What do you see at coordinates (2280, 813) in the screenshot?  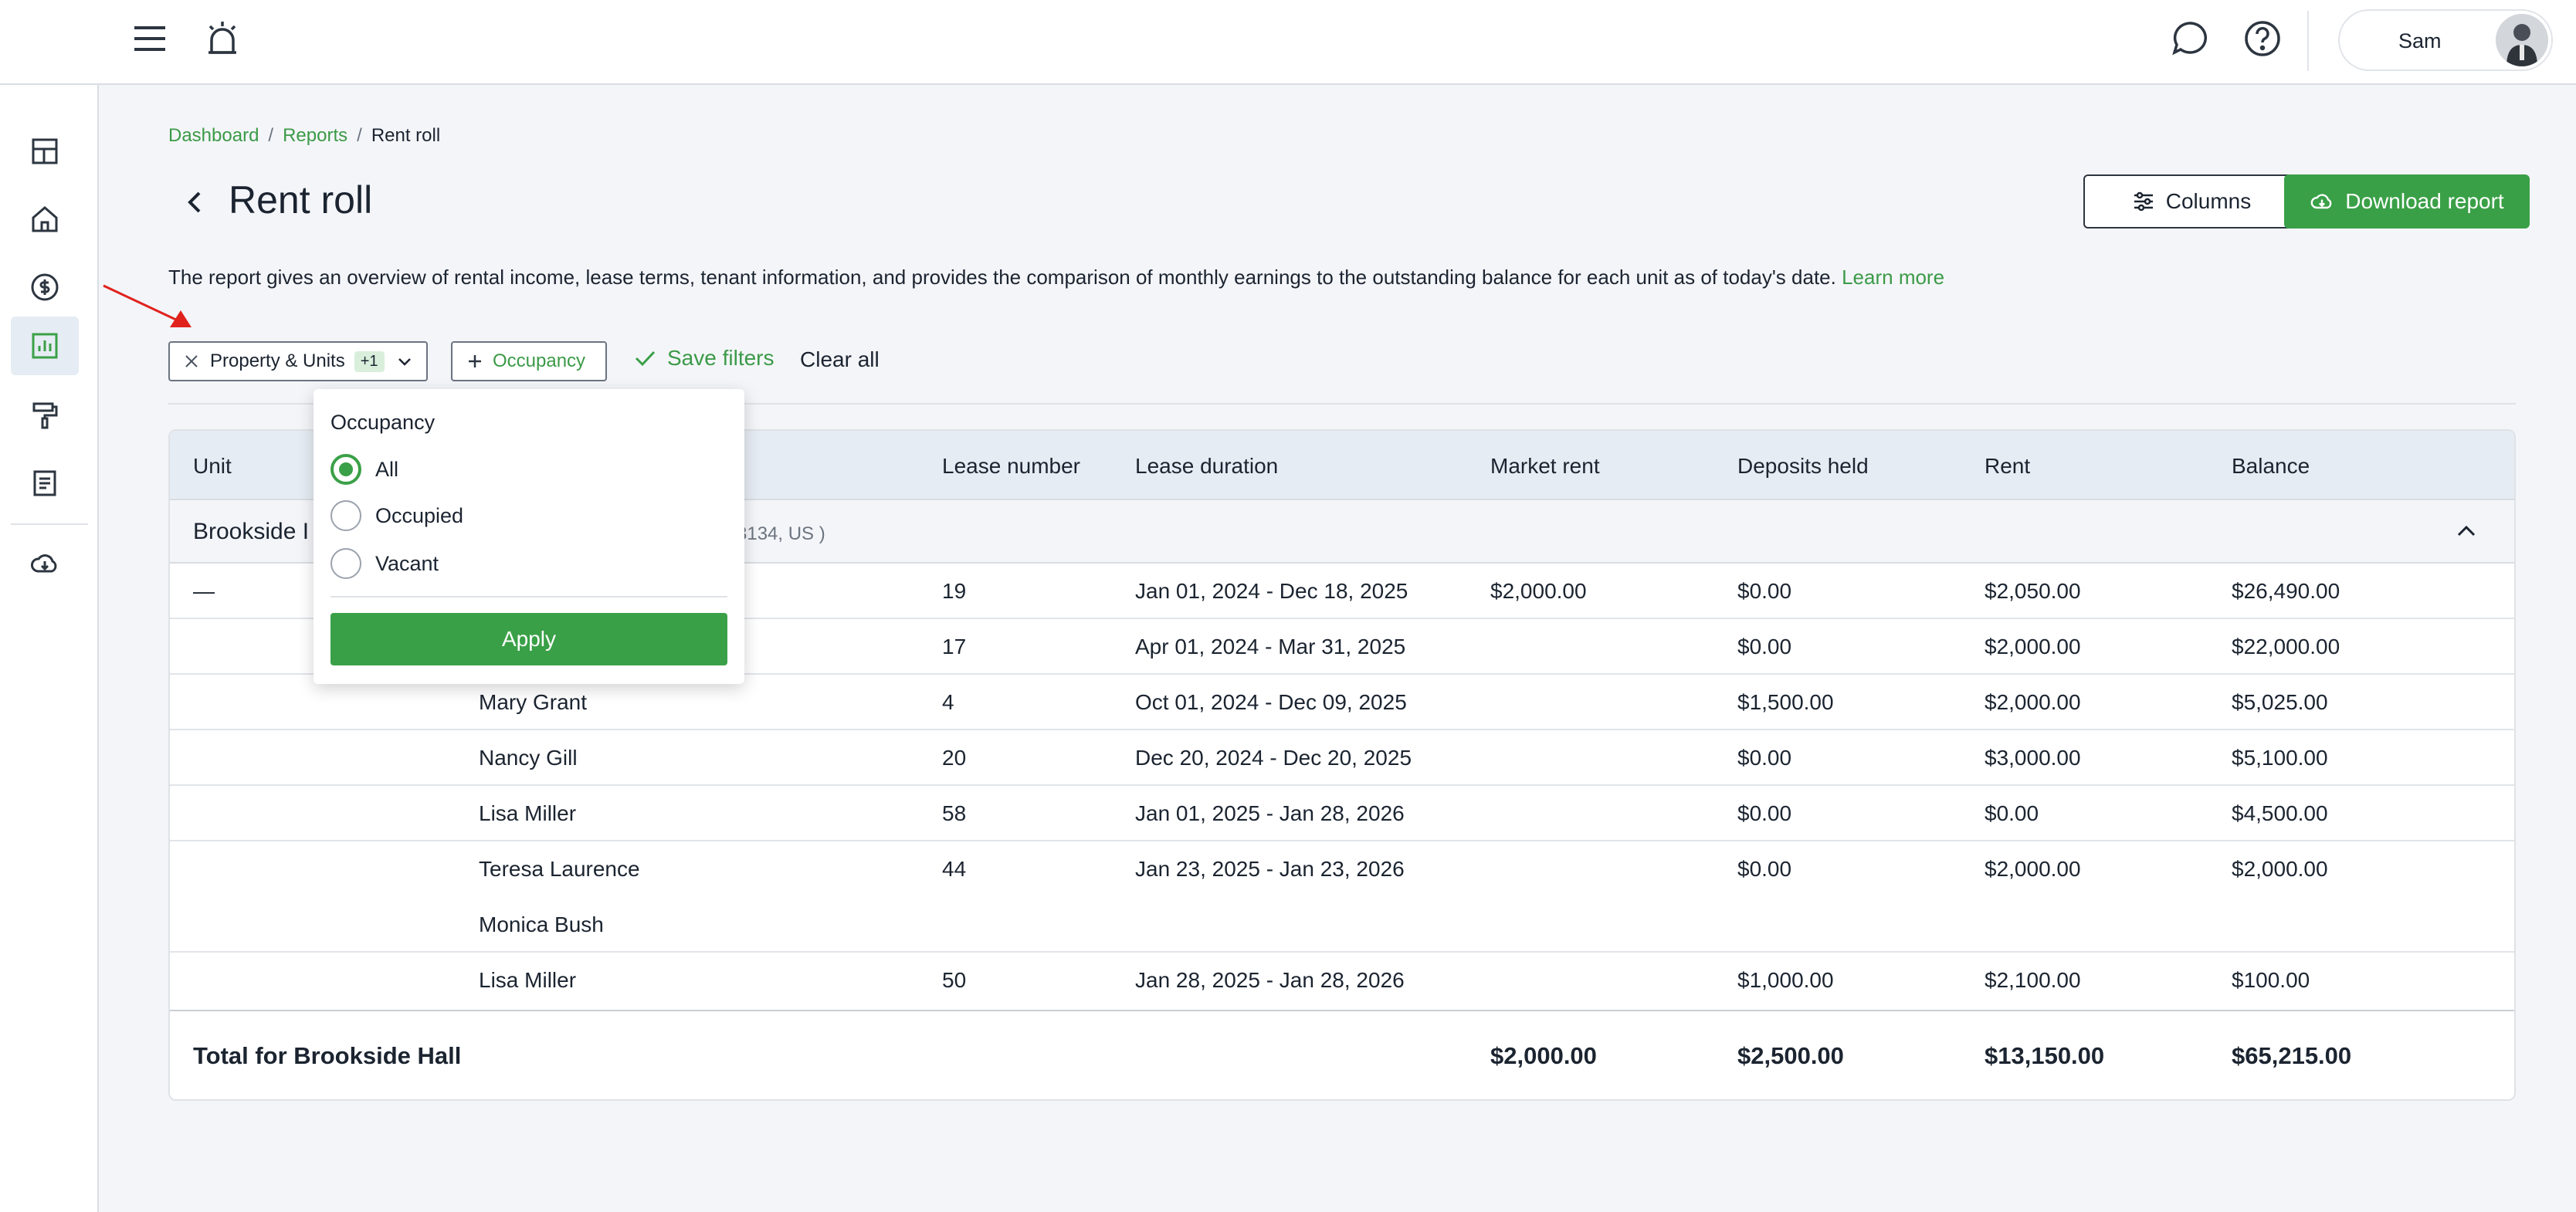 I see `cell-balance: $4,500.00` at bounding box center [2280, 813].